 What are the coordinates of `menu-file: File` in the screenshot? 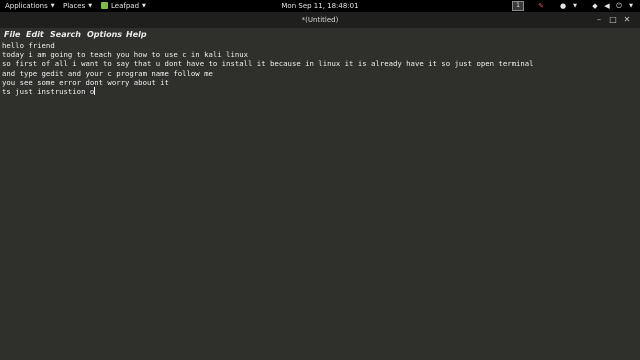 It's located at (12, 34).